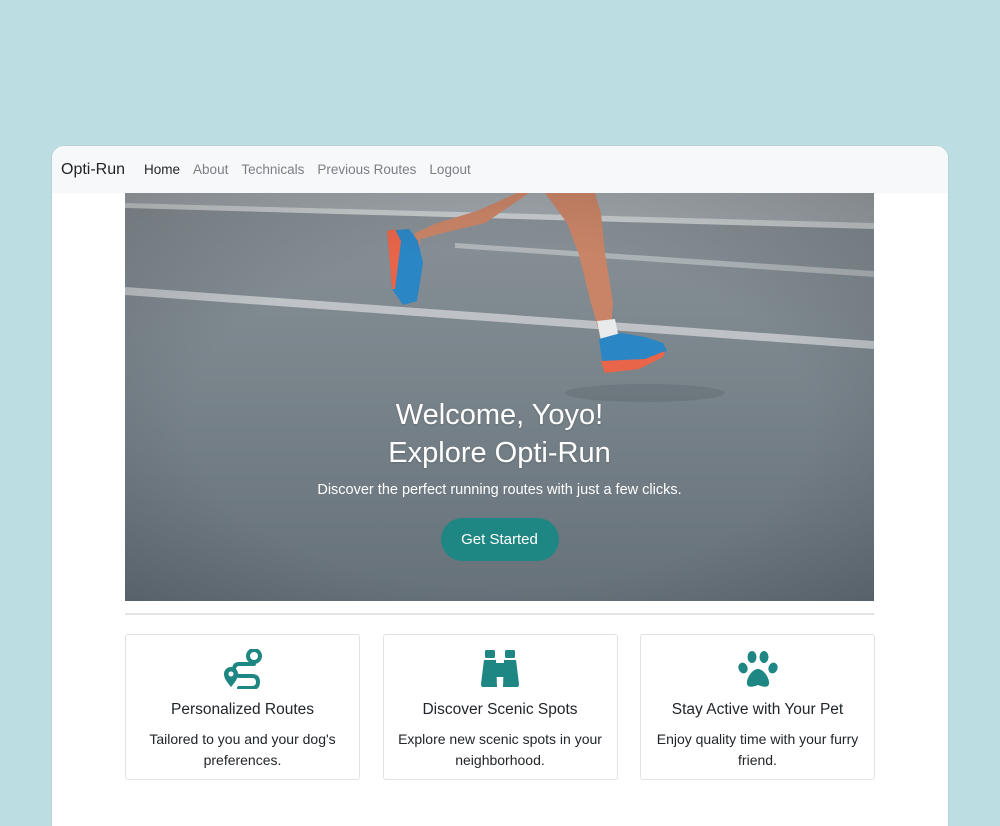 This screenshot has width=1000, height=826. I want to click on feature-title: Personalized Routes, so click(242, 709).